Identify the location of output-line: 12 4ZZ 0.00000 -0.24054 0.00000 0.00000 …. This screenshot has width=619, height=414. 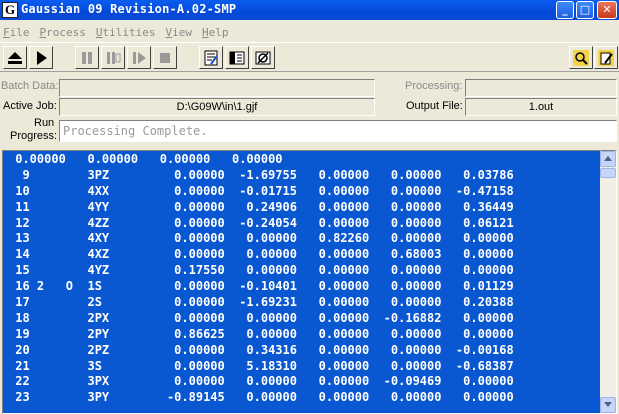
(261, 222).